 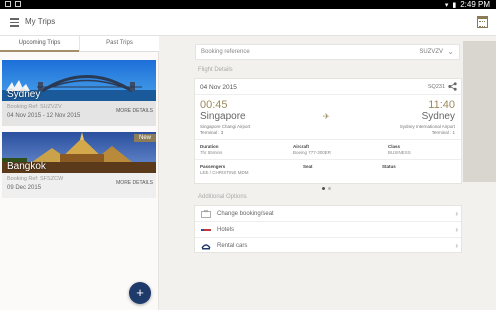 What do you see at coordinates (215, 70) in the screenshot?
I see `flight-details-label: Flight Details` at bounding box center [215, 70].